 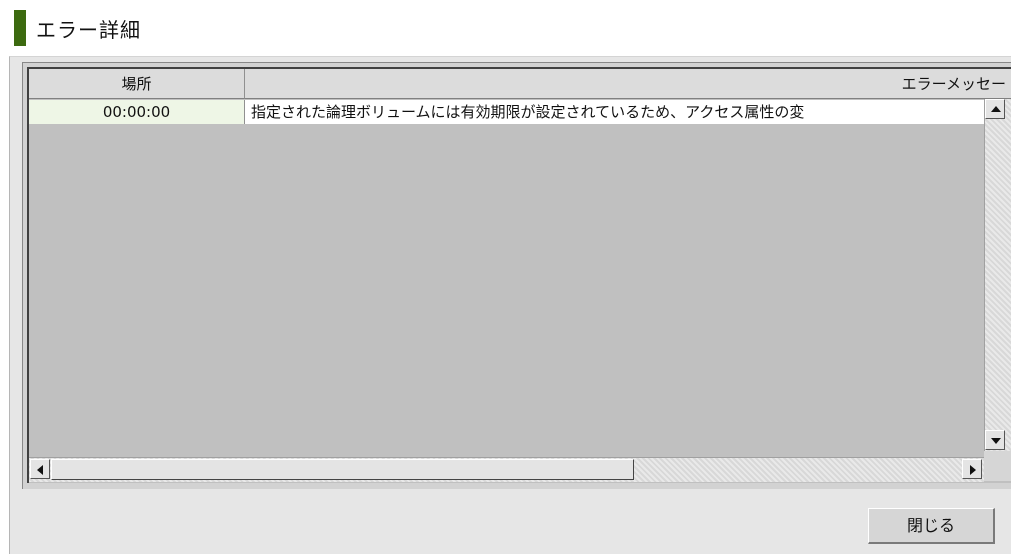 I want to click on cell-message: 指定された論理ボリュームには有効期限が設定されているため、アクセス属性の変, so click(x=615, y=112).